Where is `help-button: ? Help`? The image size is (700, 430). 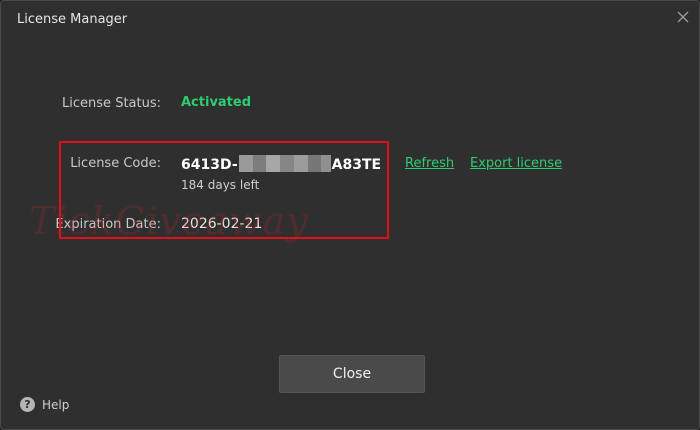 help-button: ? Help is located at coordinates (44, 404).